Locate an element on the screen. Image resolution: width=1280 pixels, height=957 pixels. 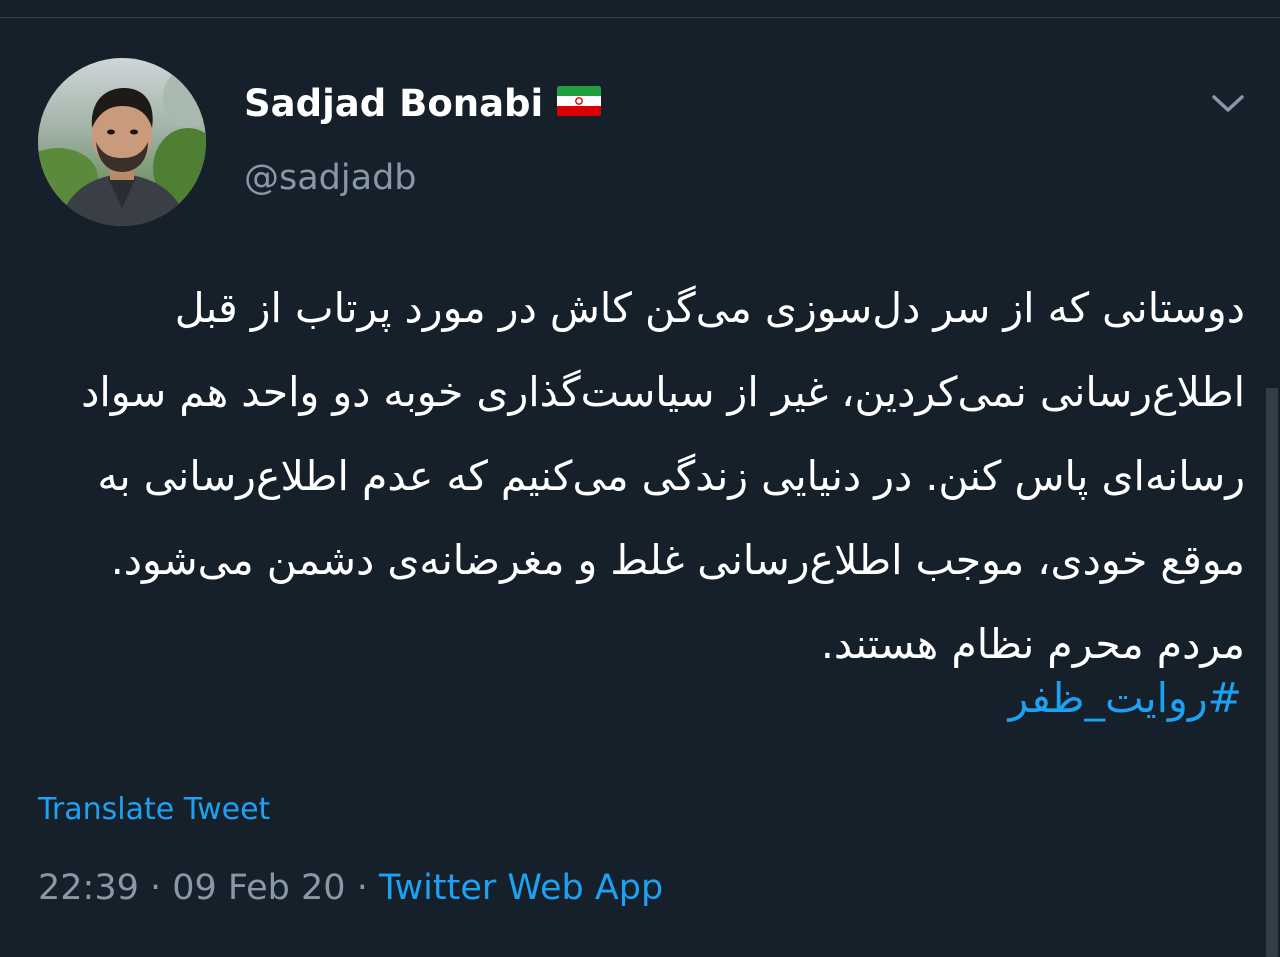
avatar-image is located at coordinates (122, 142).